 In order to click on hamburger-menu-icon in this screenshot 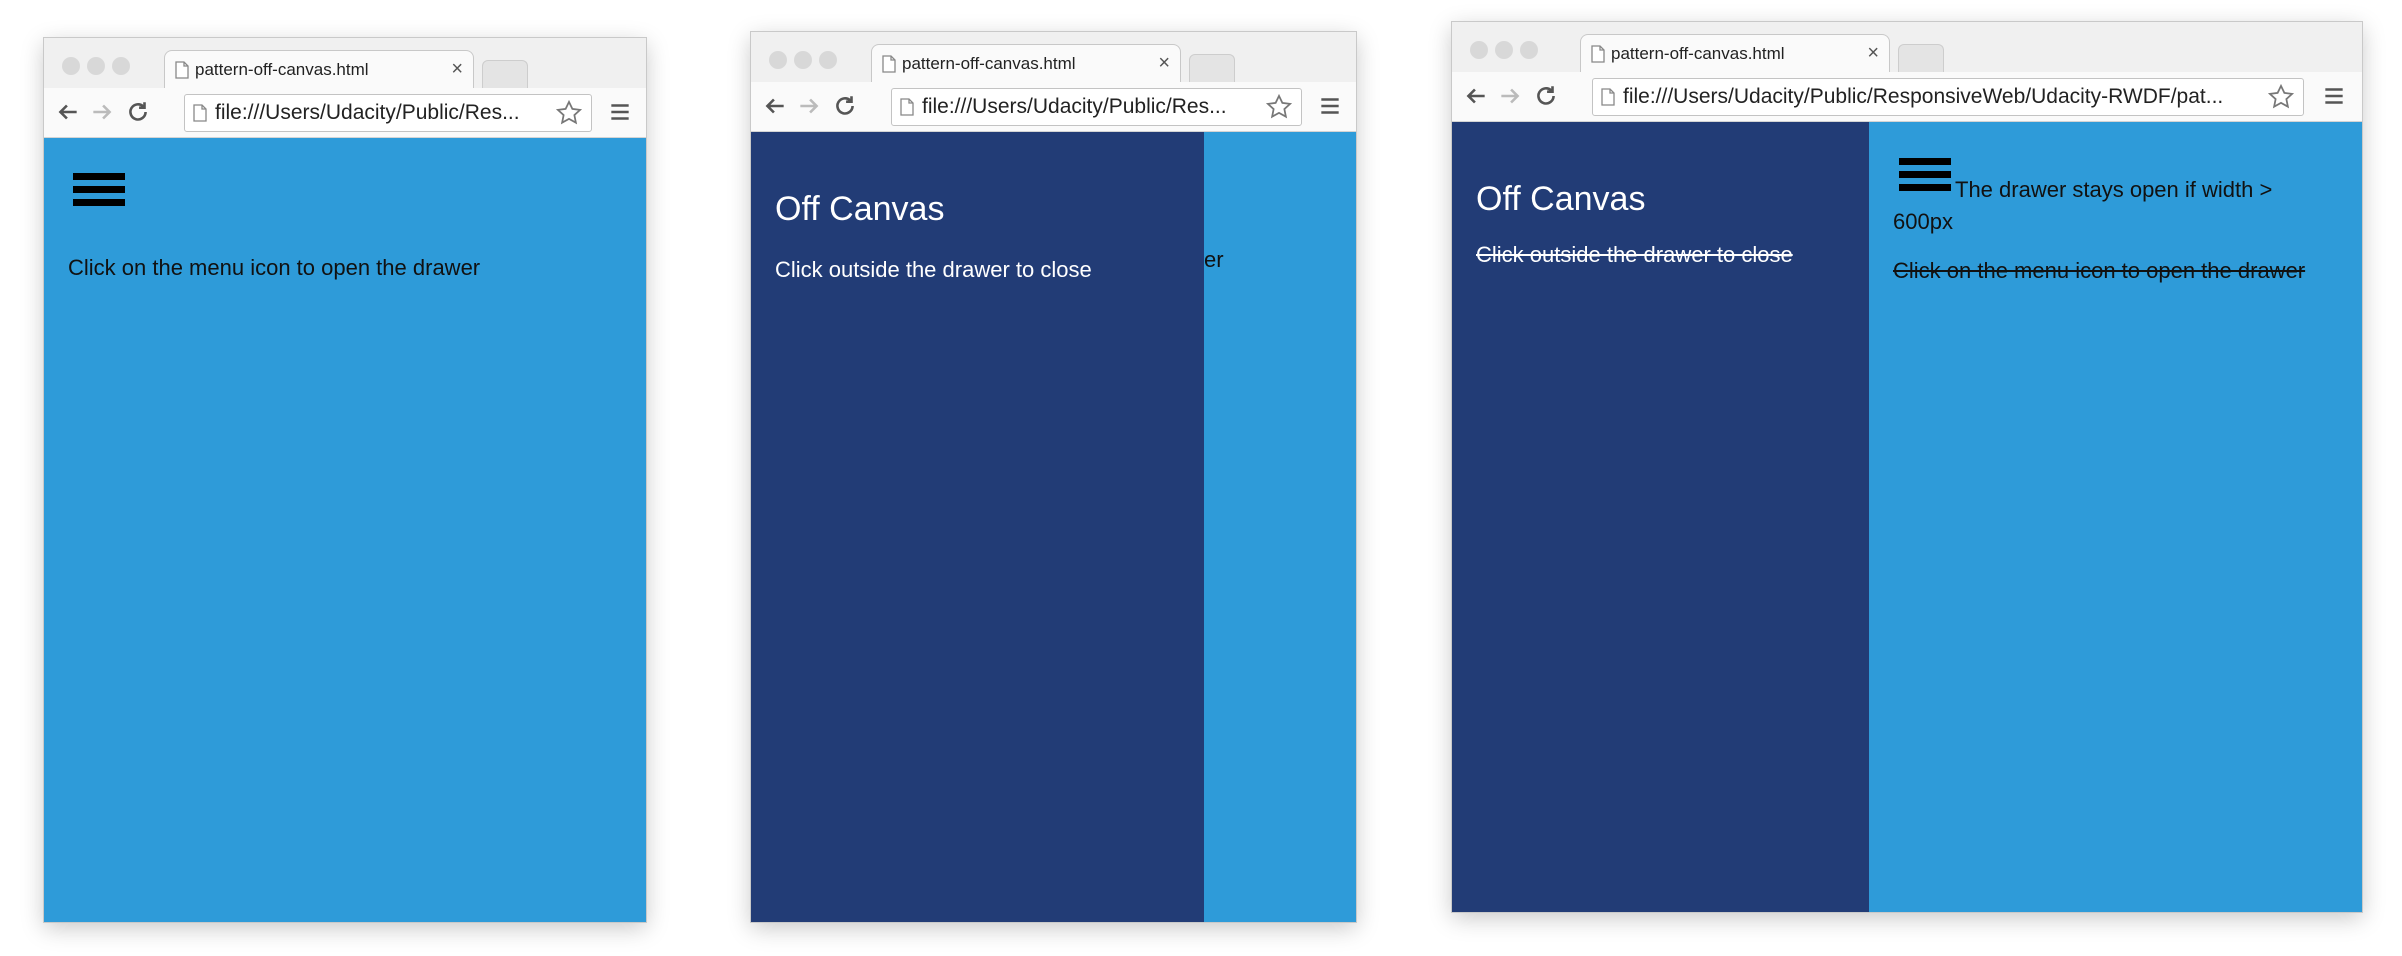, I will do `click(99, 190)`.